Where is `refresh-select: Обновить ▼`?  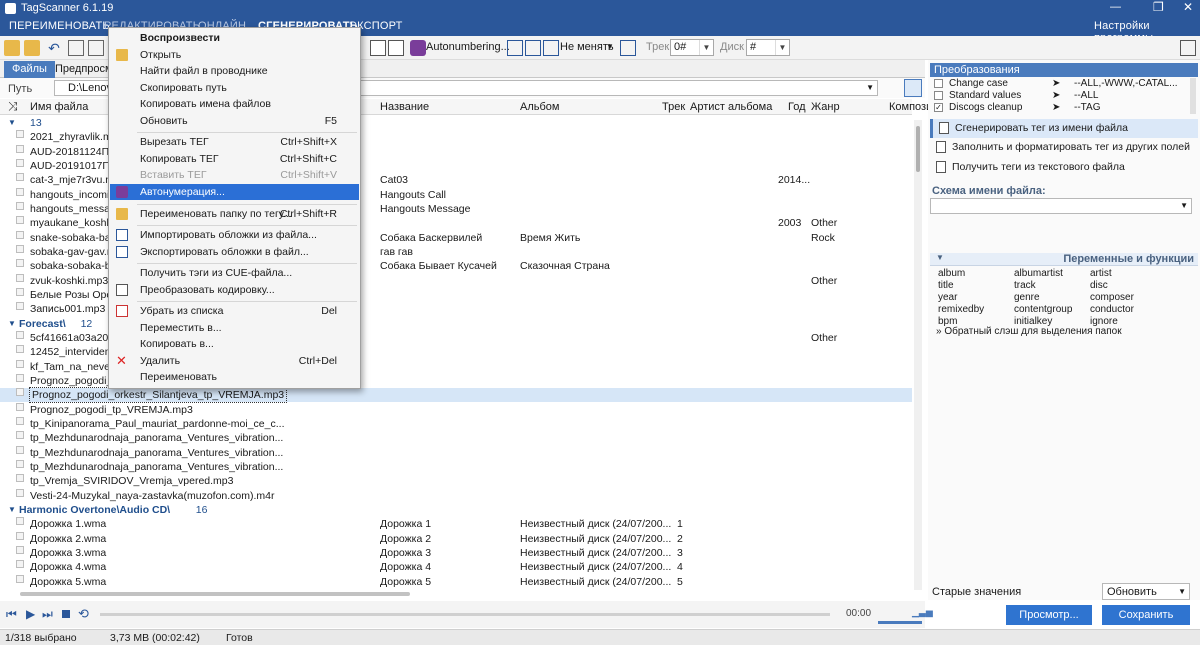 refresh-select: Обновить ▼ is located at coordinates (1146, 591).